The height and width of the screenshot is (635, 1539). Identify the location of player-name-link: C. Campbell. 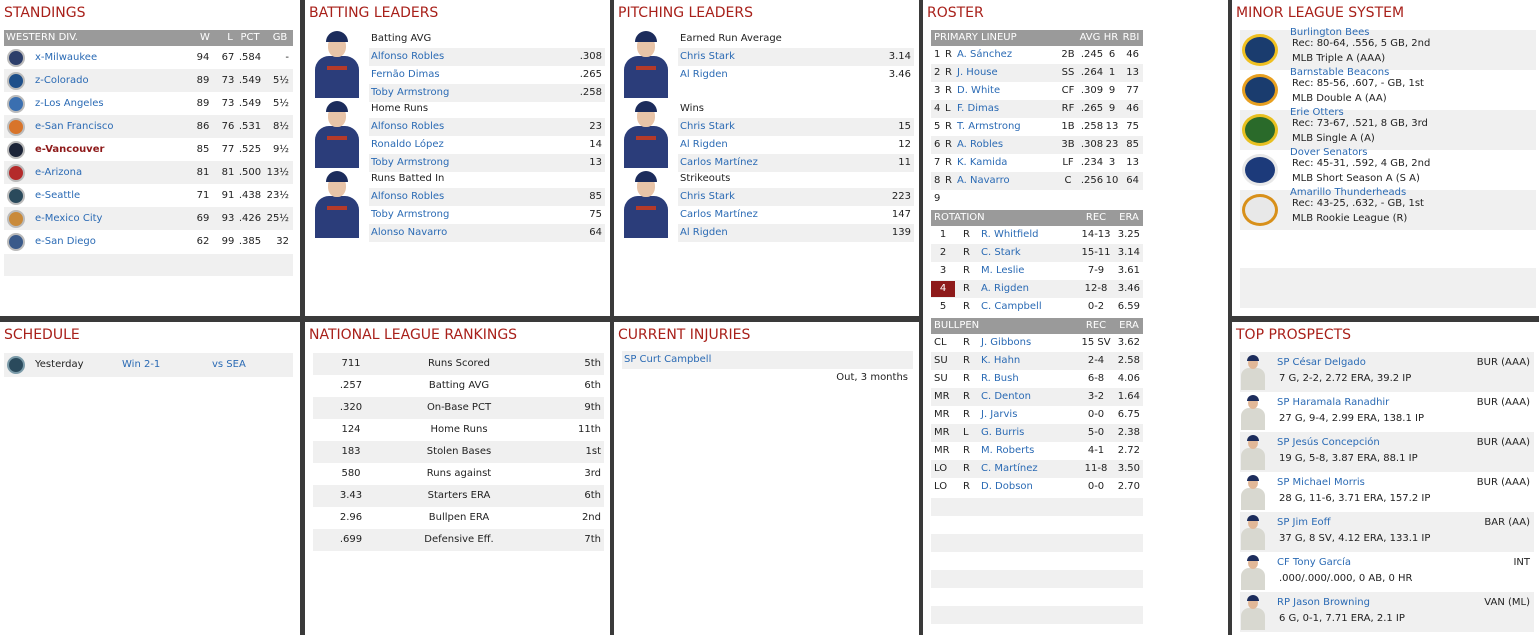
(1011, 307).